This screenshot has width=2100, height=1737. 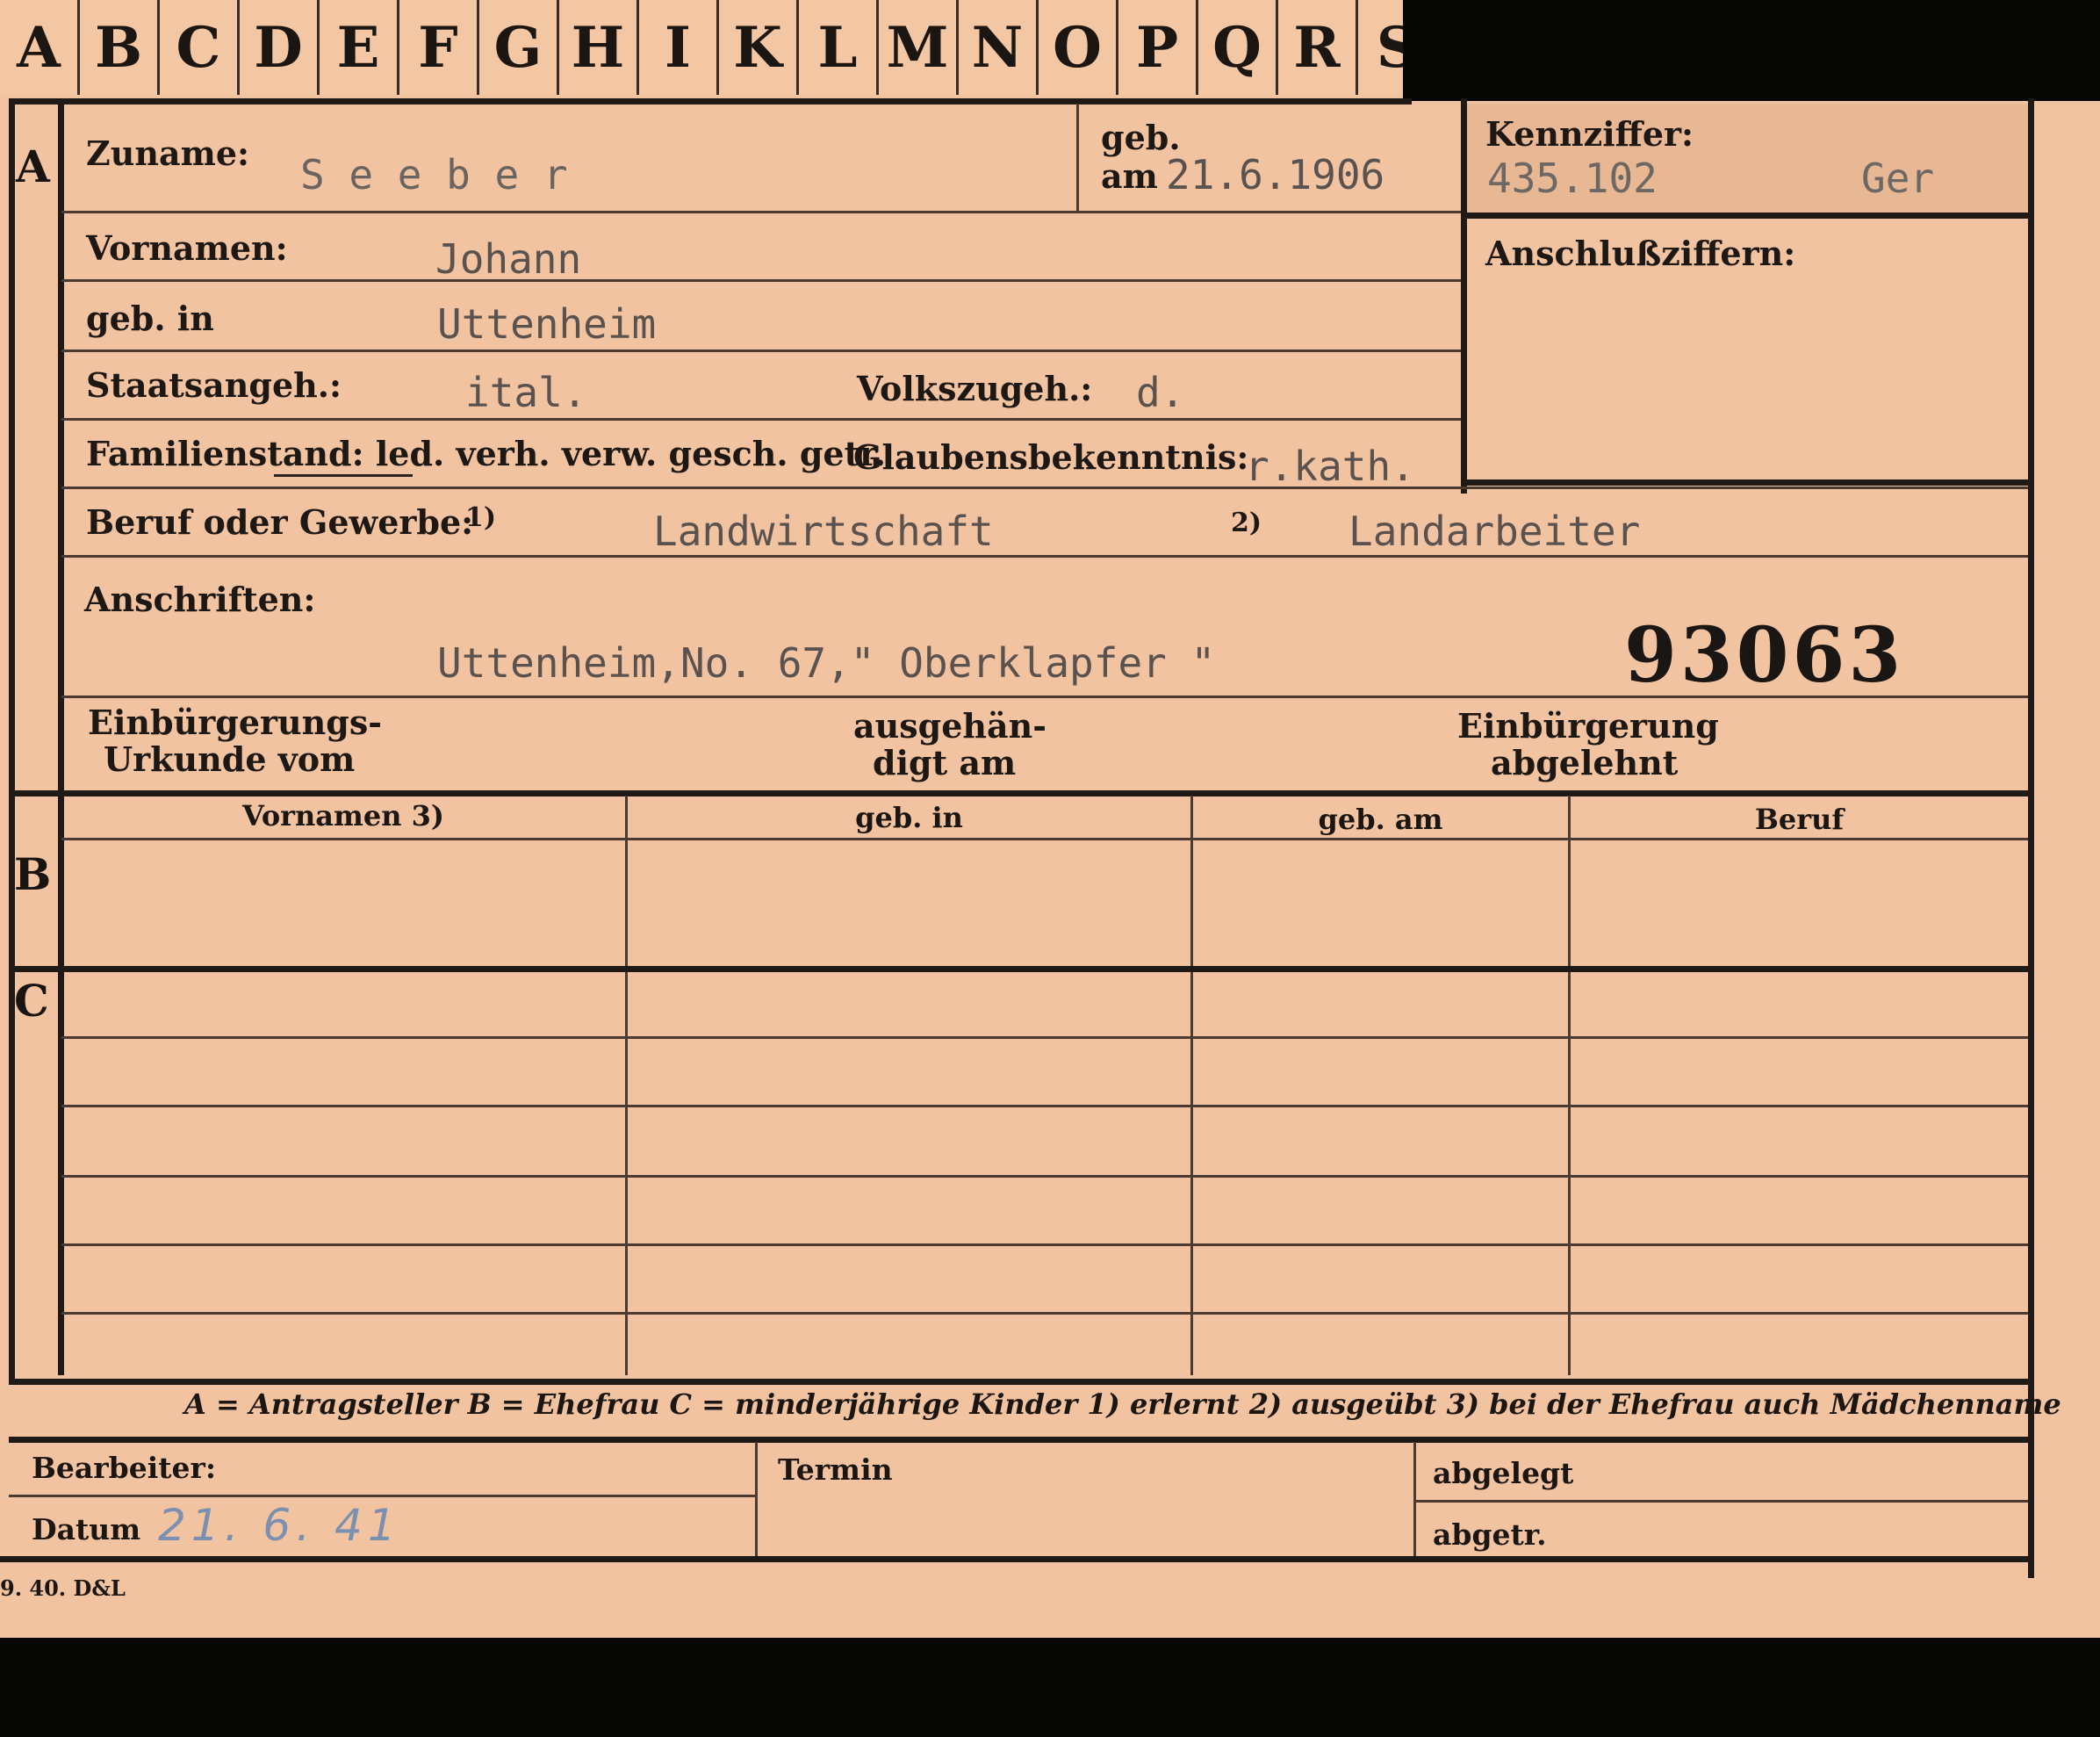 What do you see at coordinates (2031, 838) in the screenshot?
I see `right-border` at bounding box center [2031, 838].